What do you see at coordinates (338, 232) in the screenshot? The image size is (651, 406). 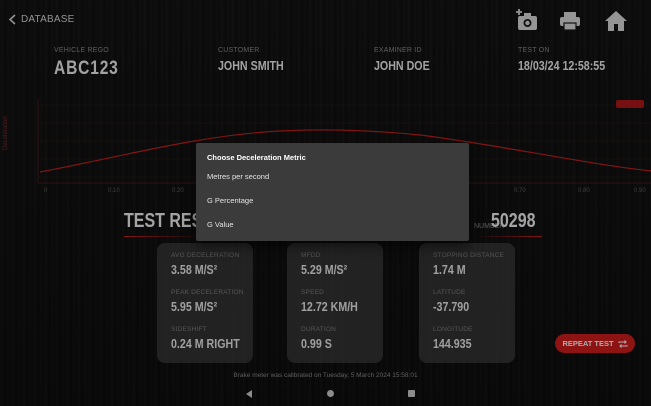 I see `option-g-value: G Value` at bounding box center [338, 232].